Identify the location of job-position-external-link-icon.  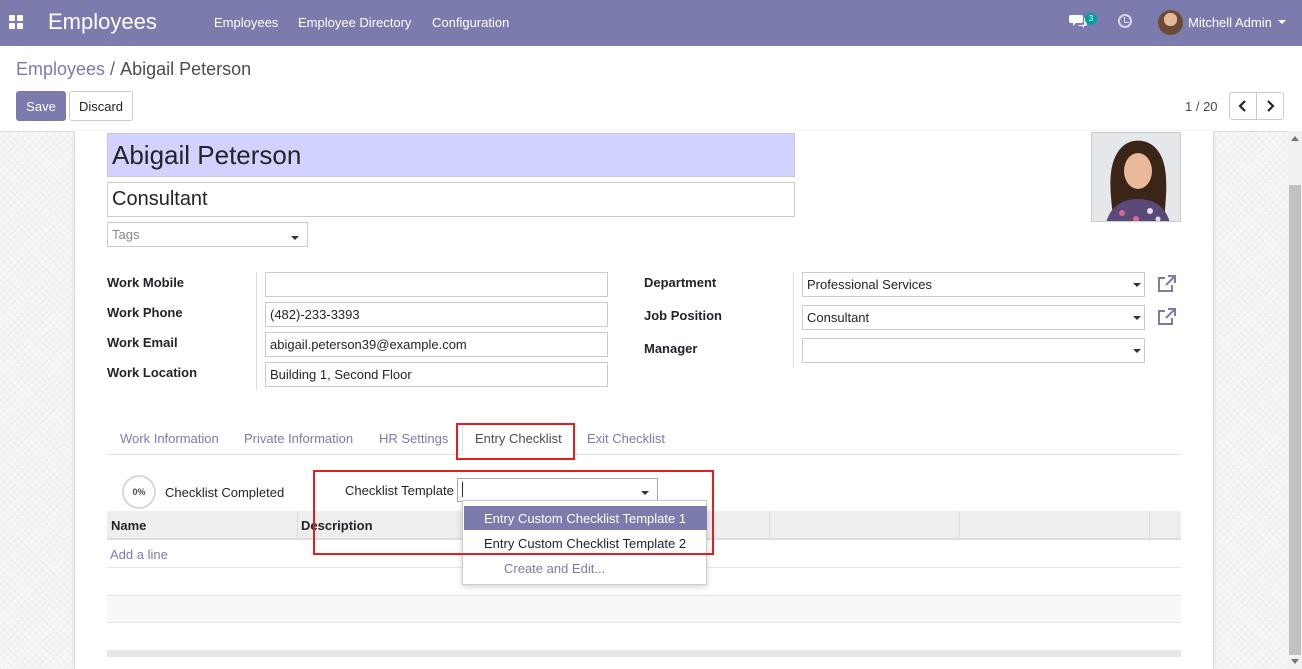
(1166, 317).